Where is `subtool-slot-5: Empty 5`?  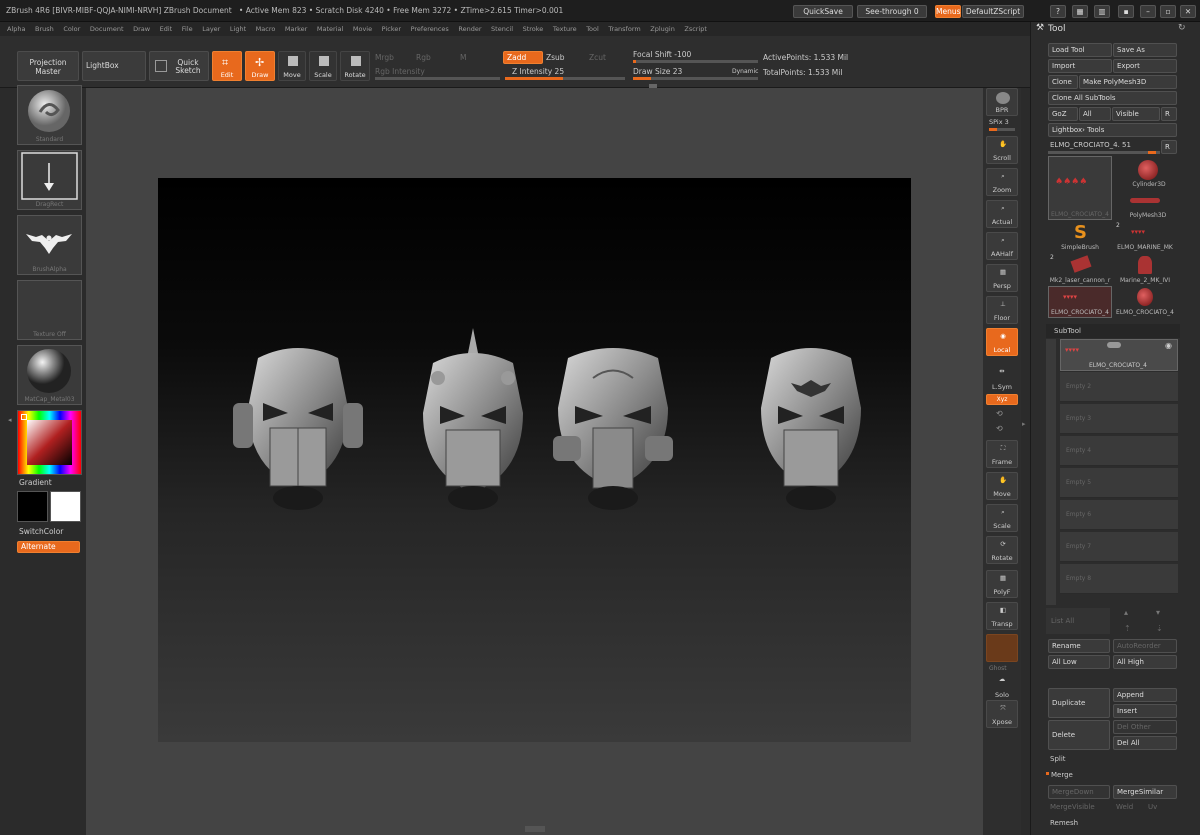
subtool-slot-5: Empty 5 is located at coordinates (1119, 483).